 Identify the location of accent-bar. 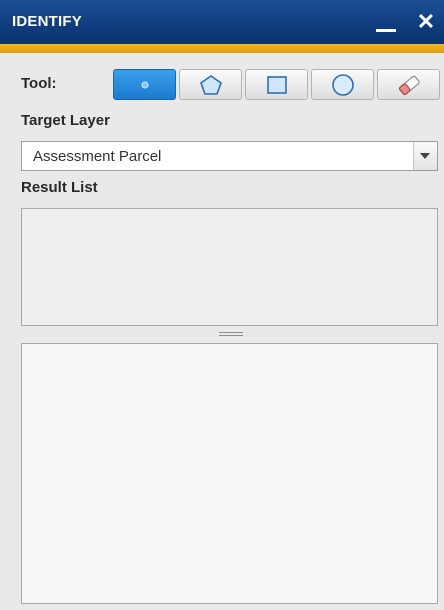
(222, 48).